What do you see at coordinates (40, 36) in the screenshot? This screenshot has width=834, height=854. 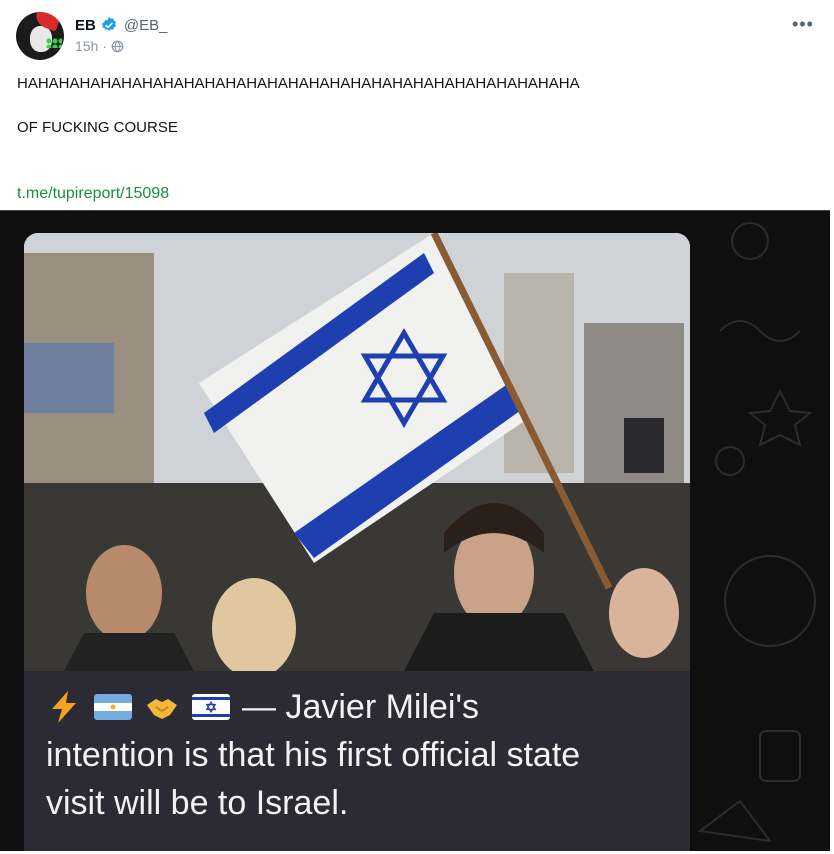 I see `avatar` at bounding box center [40, 36].